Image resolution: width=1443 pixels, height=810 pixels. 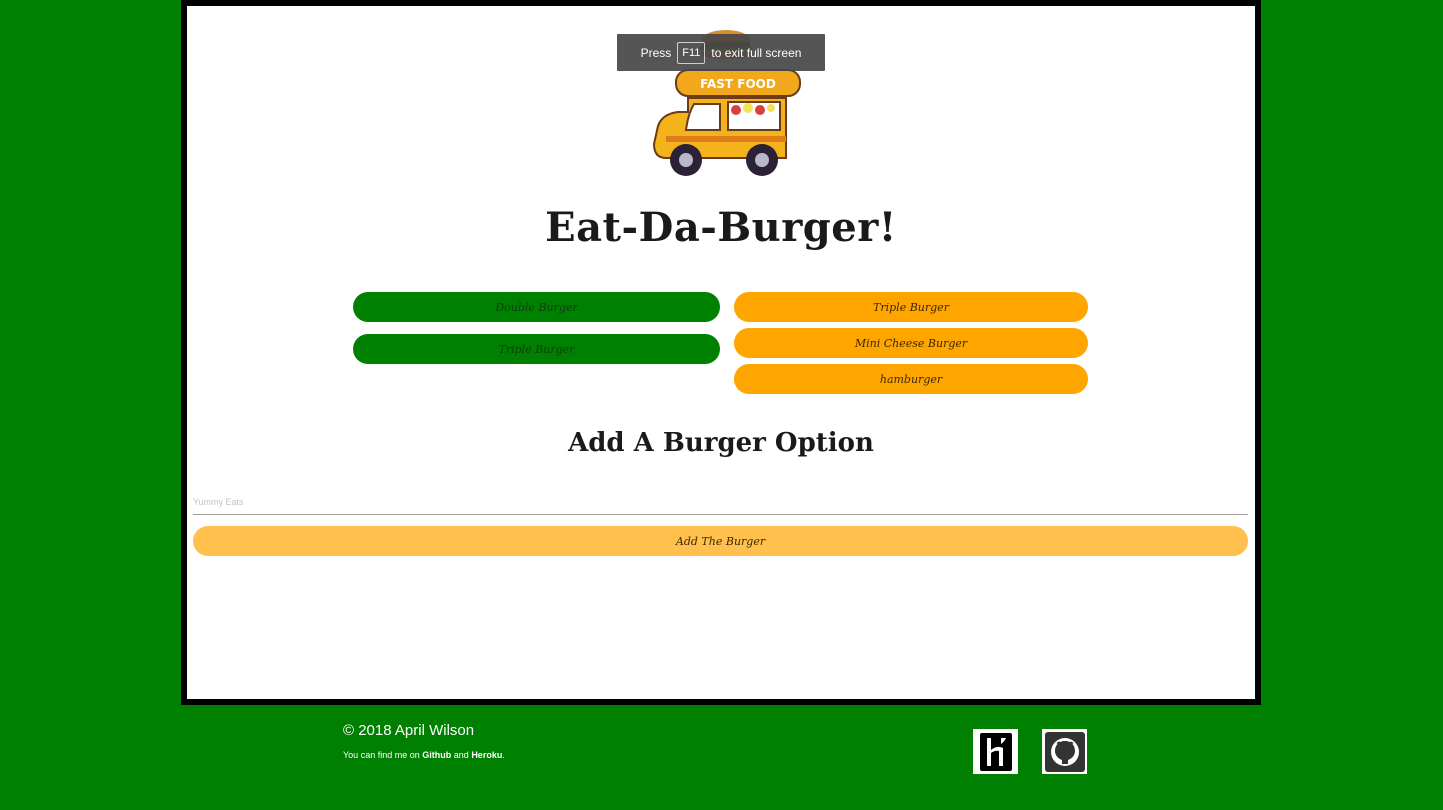 What do you see at coordinates (721, 443) in the screenshot?
I see `add-burger-heading: Add A Burger Option` at bounding box center [721, 443].